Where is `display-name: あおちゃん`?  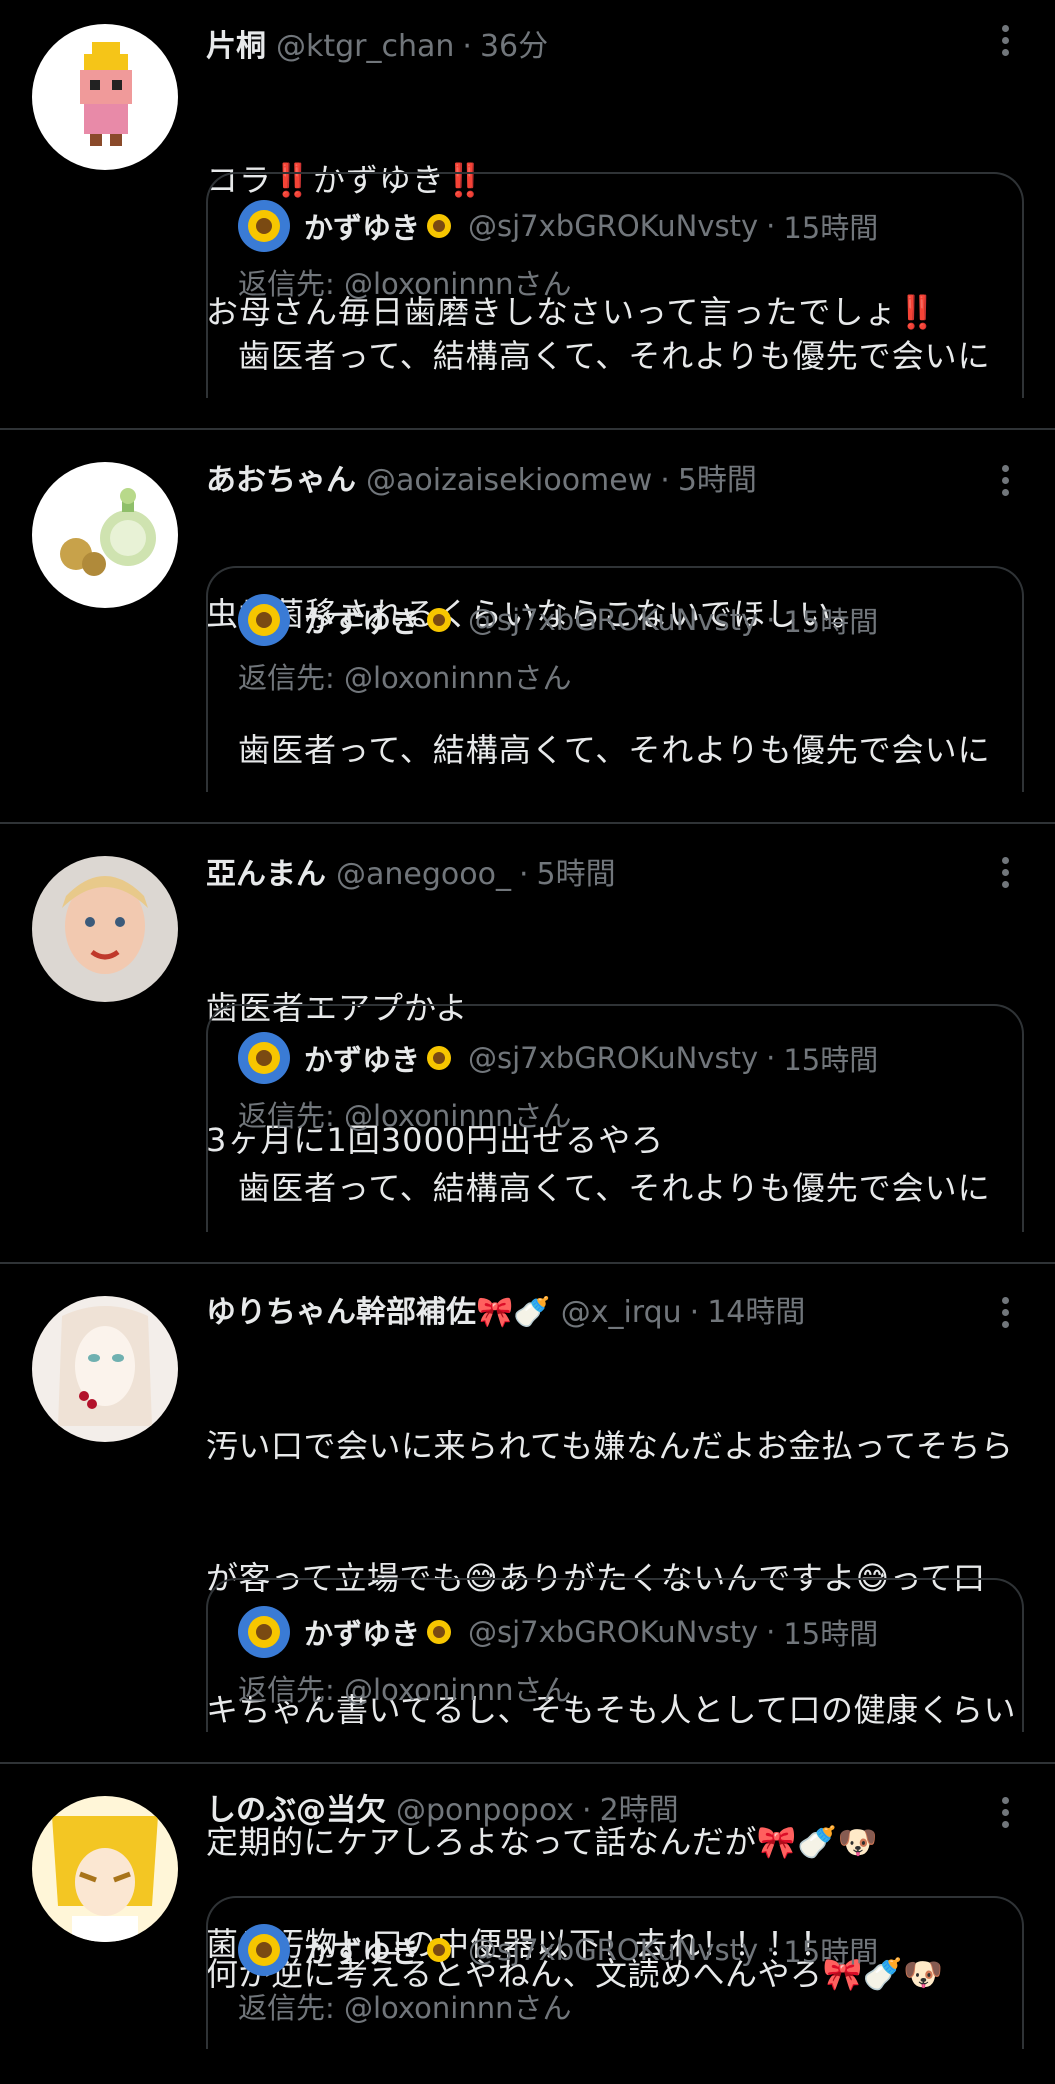 display-name: あおちゃん is located at coordinates (281, 481).